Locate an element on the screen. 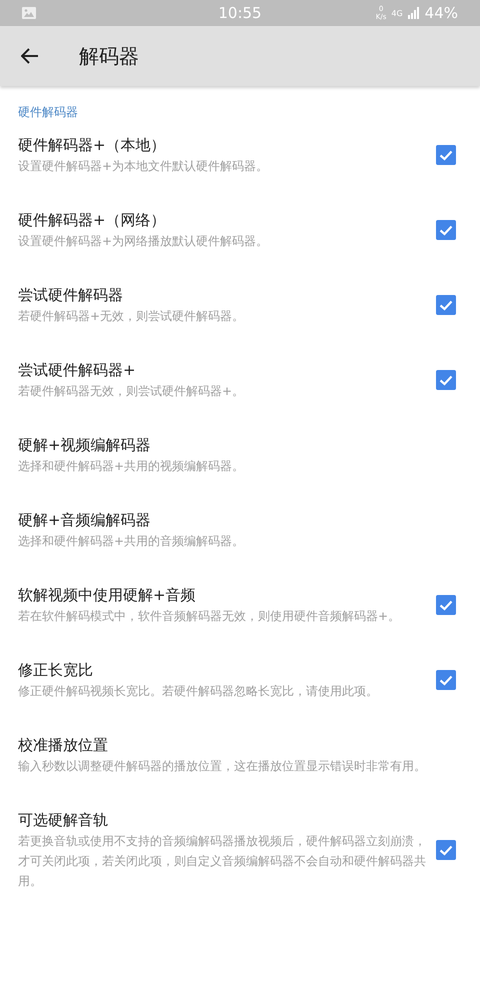  back-arrow-icon is located at coordinates (30, 56).